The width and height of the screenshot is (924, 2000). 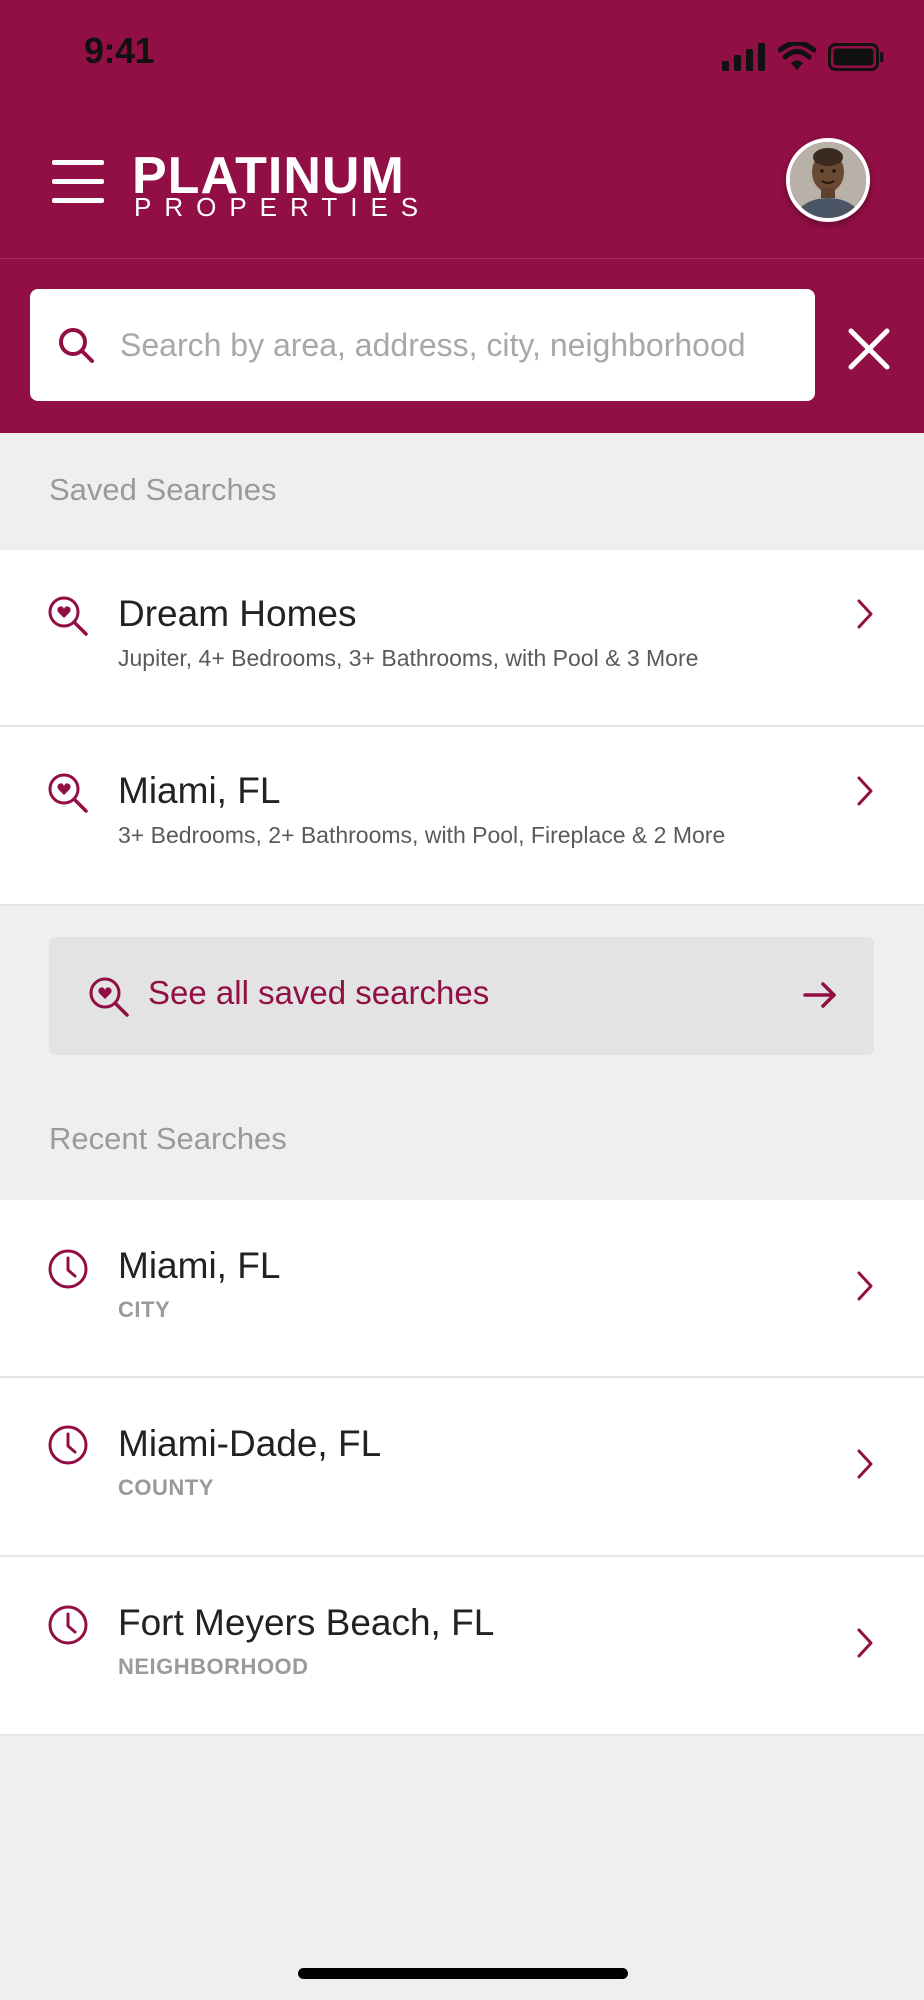 What do you see at coordinates (455, 345) in the screenshot?
I see `search-input` at bounding box center [455, 345].